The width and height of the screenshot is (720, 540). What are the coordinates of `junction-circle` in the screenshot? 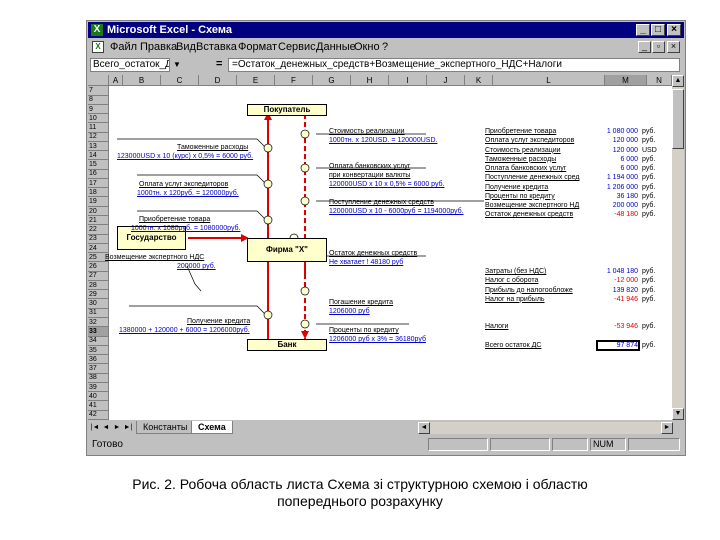 It's located at (305, 168).